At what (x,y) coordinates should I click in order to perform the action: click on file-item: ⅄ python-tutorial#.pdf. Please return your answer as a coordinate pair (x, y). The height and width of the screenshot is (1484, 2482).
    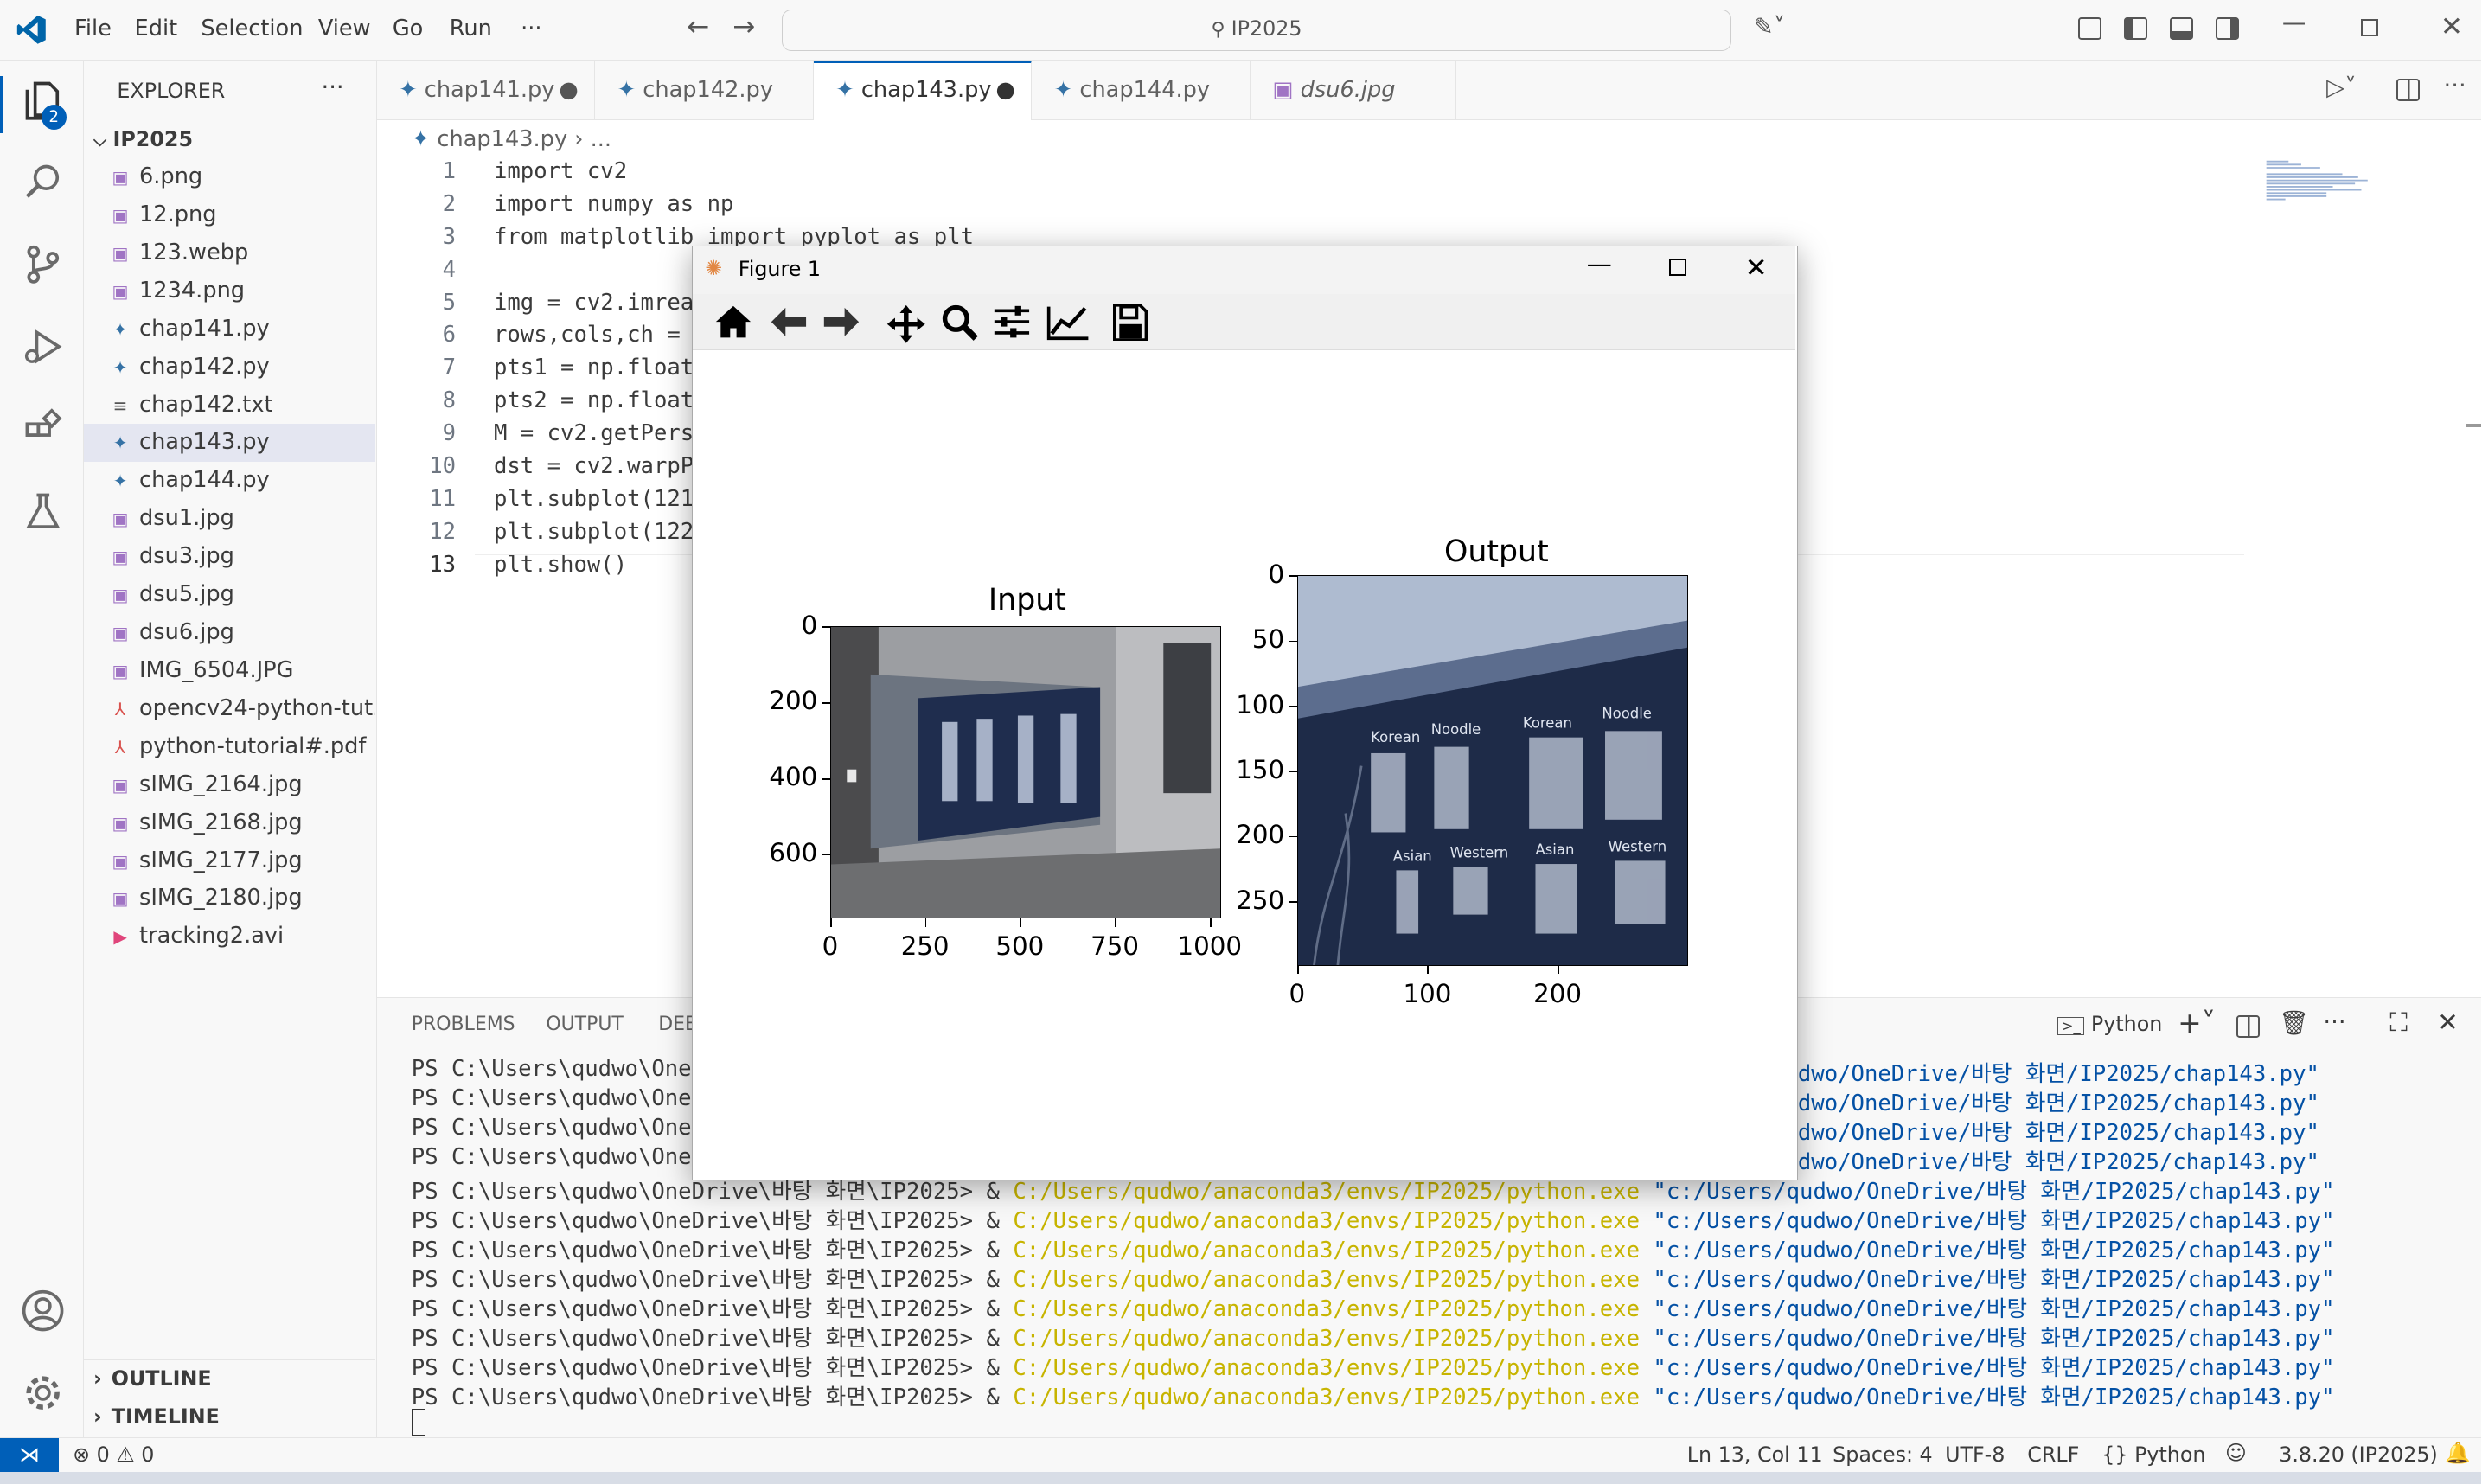
    Looking at the image, I should click on (229, 747).